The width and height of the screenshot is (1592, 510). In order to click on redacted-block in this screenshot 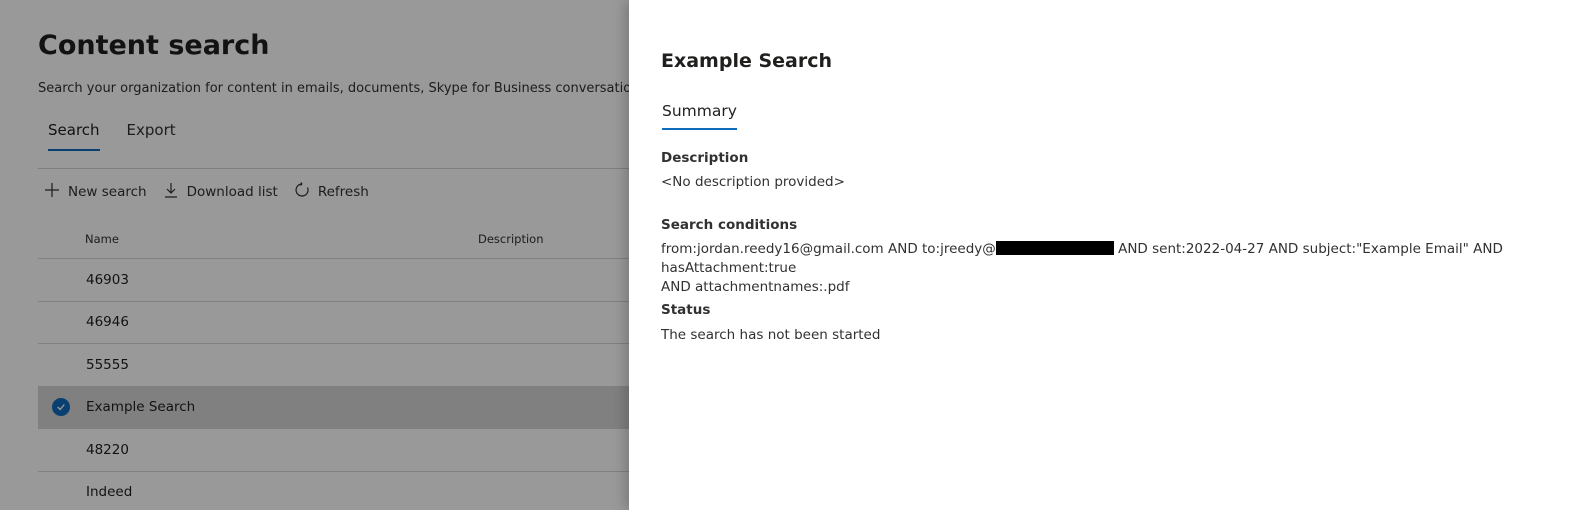, I will do `click(1054, 248)`.